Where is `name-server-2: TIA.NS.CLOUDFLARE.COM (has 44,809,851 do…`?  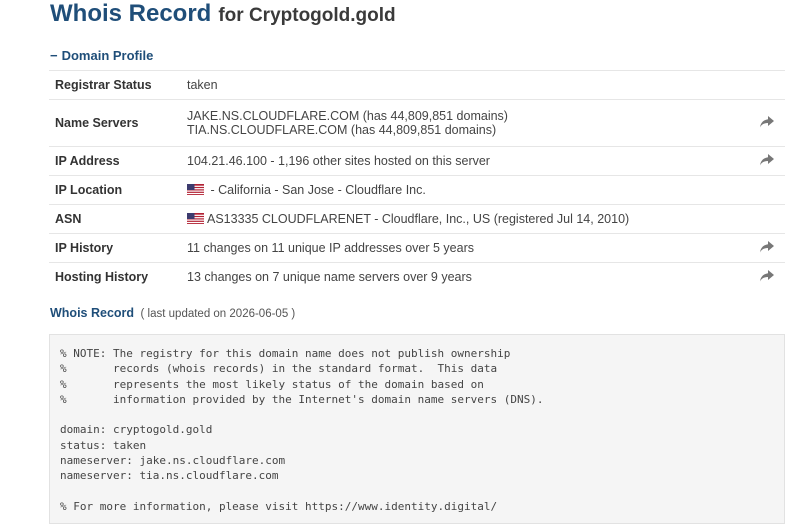
name-server-2: TIA.NS.CLOUDFLARE.COM (has 44,809,851 do… is located at coordinates (342, 130).